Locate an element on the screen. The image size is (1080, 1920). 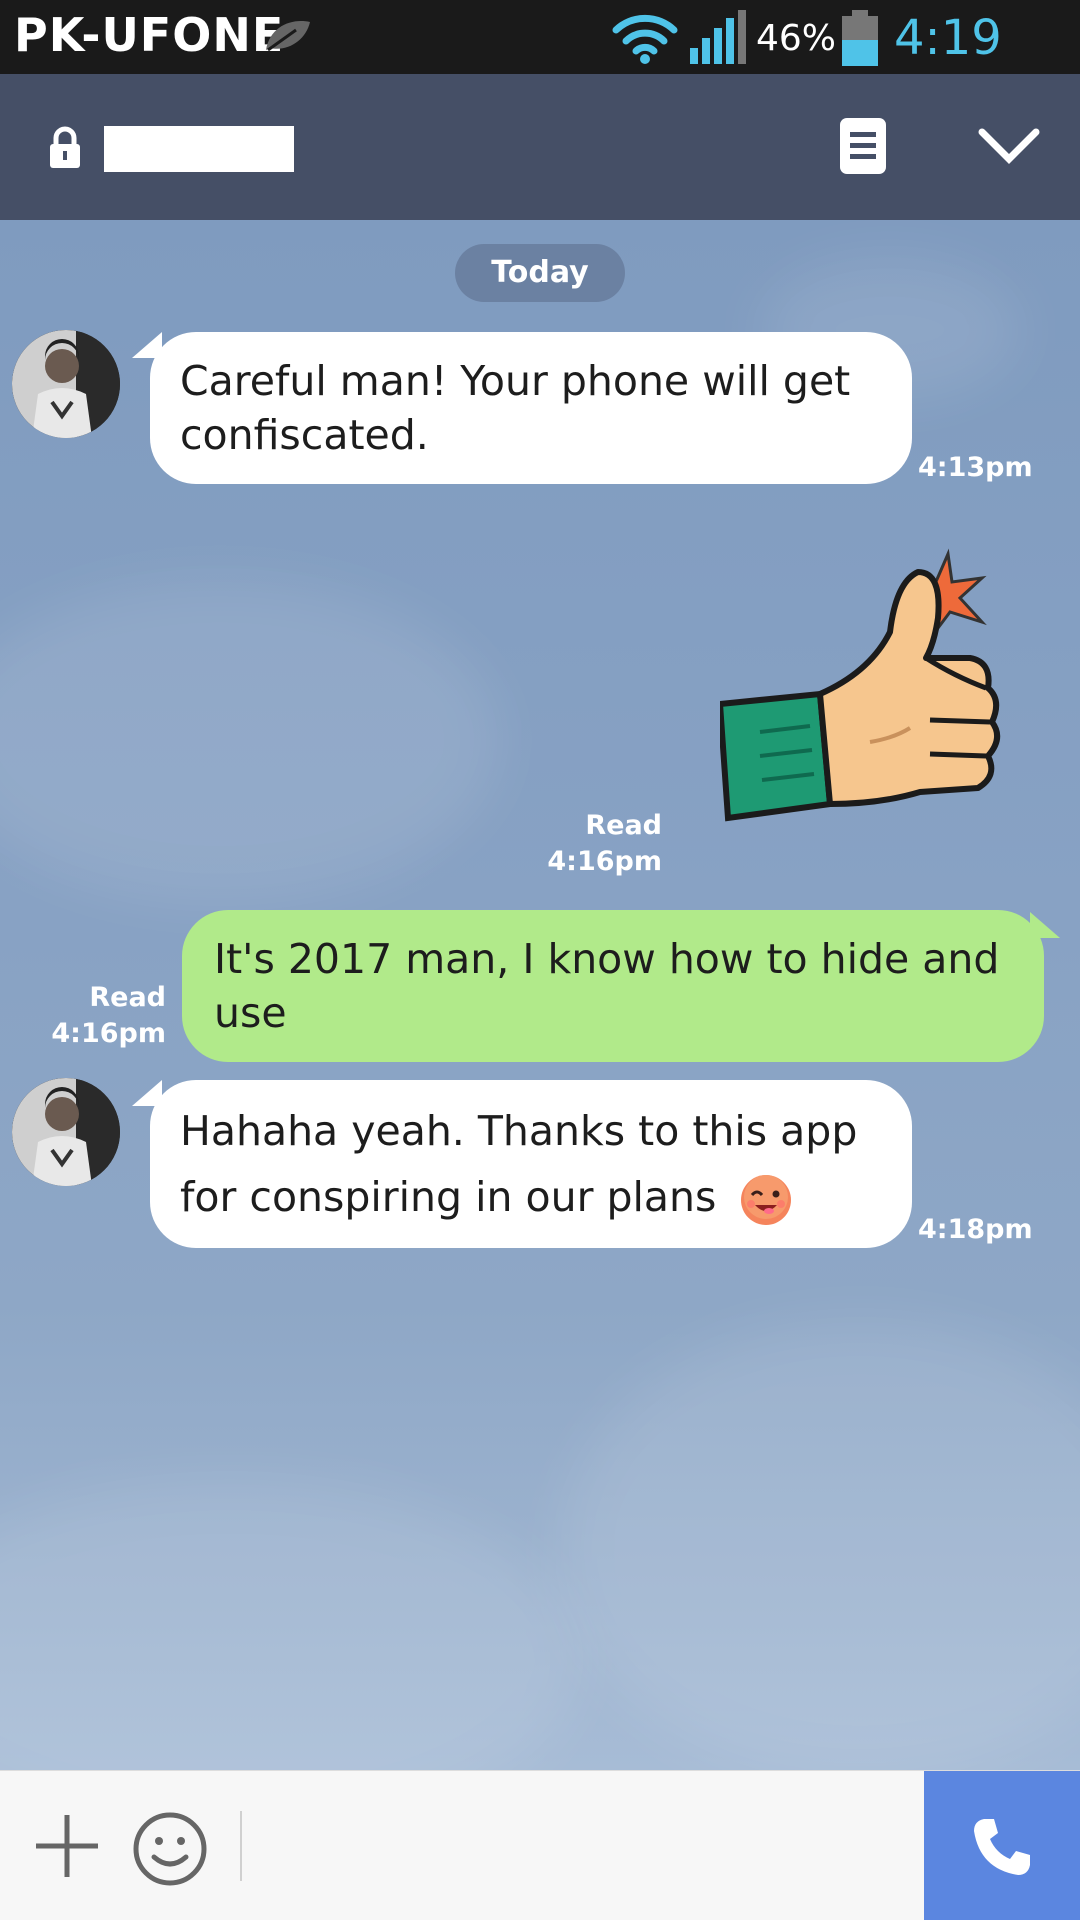
message-time: 4:18pm is located at coordinates (975, 1229).